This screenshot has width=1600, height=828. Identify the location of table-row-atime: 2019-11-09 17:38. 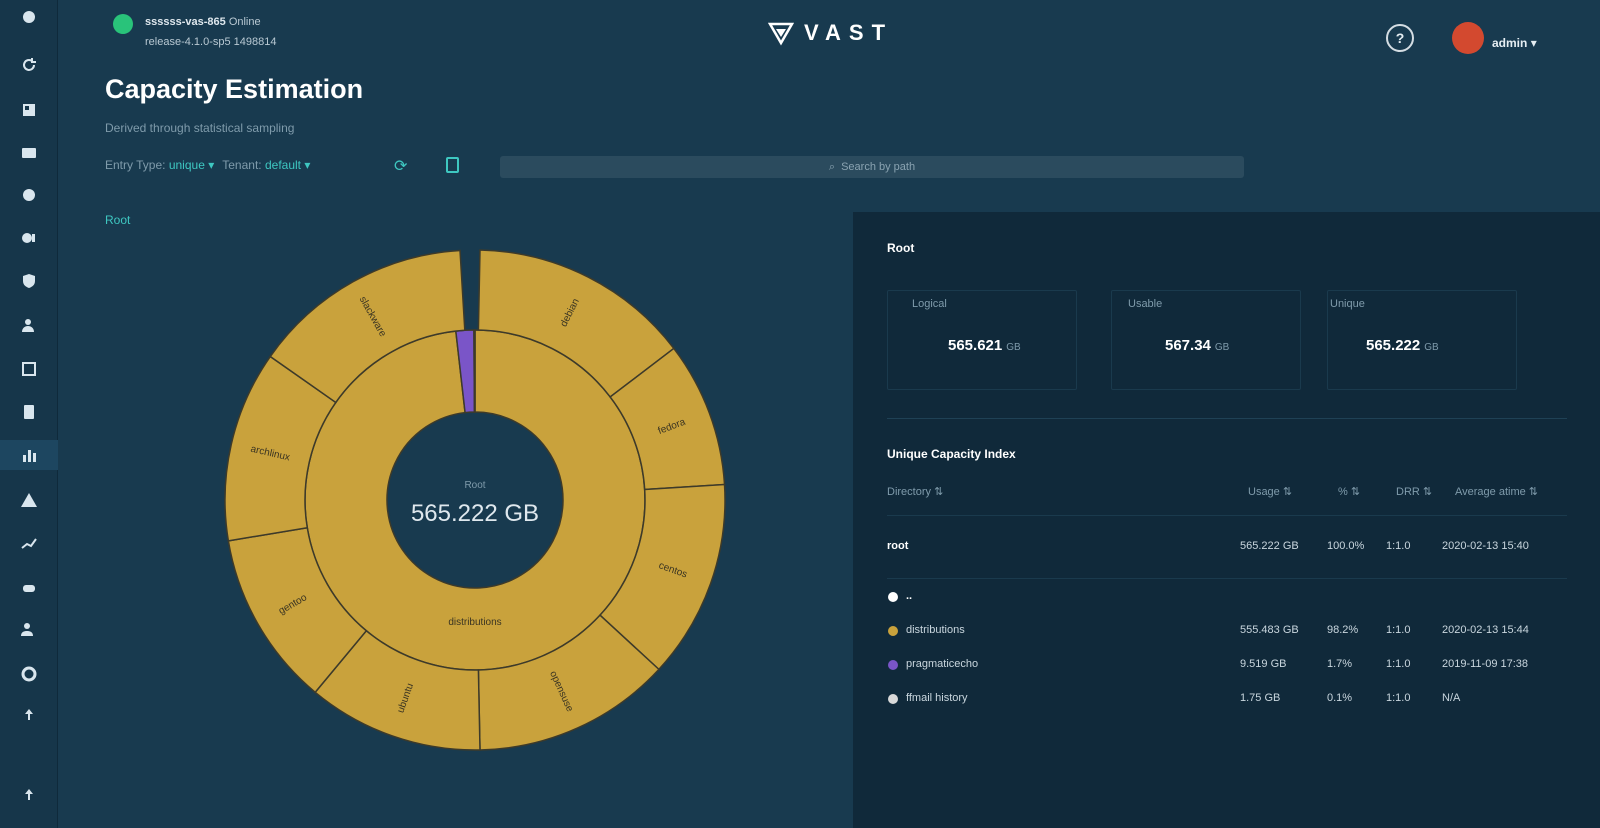
(1485, 664).